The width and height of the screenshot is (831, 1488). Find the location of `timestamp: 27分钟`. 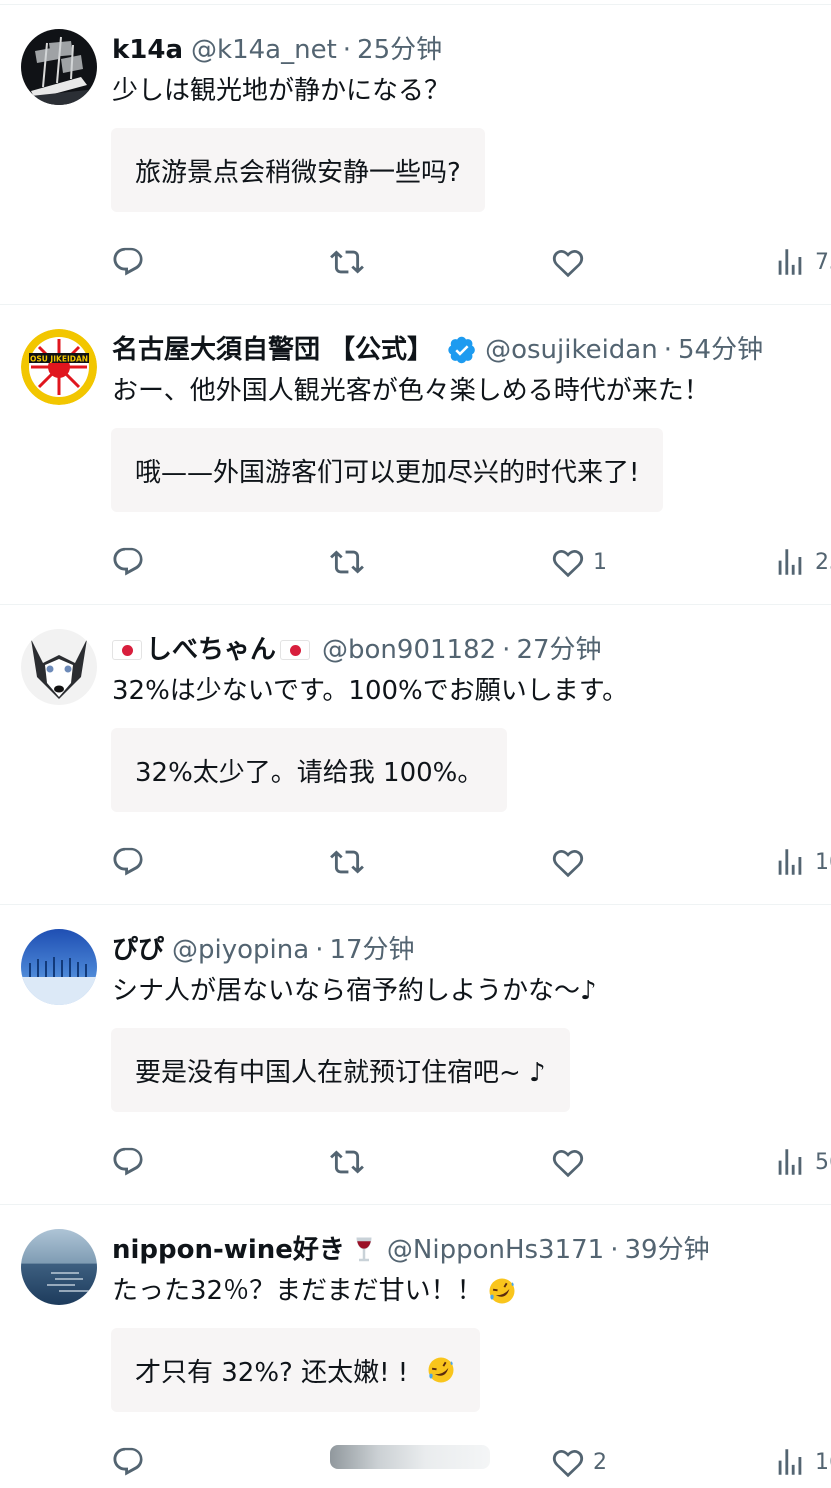

timestamp: 27分钟 is located at coordinates (558, 650).